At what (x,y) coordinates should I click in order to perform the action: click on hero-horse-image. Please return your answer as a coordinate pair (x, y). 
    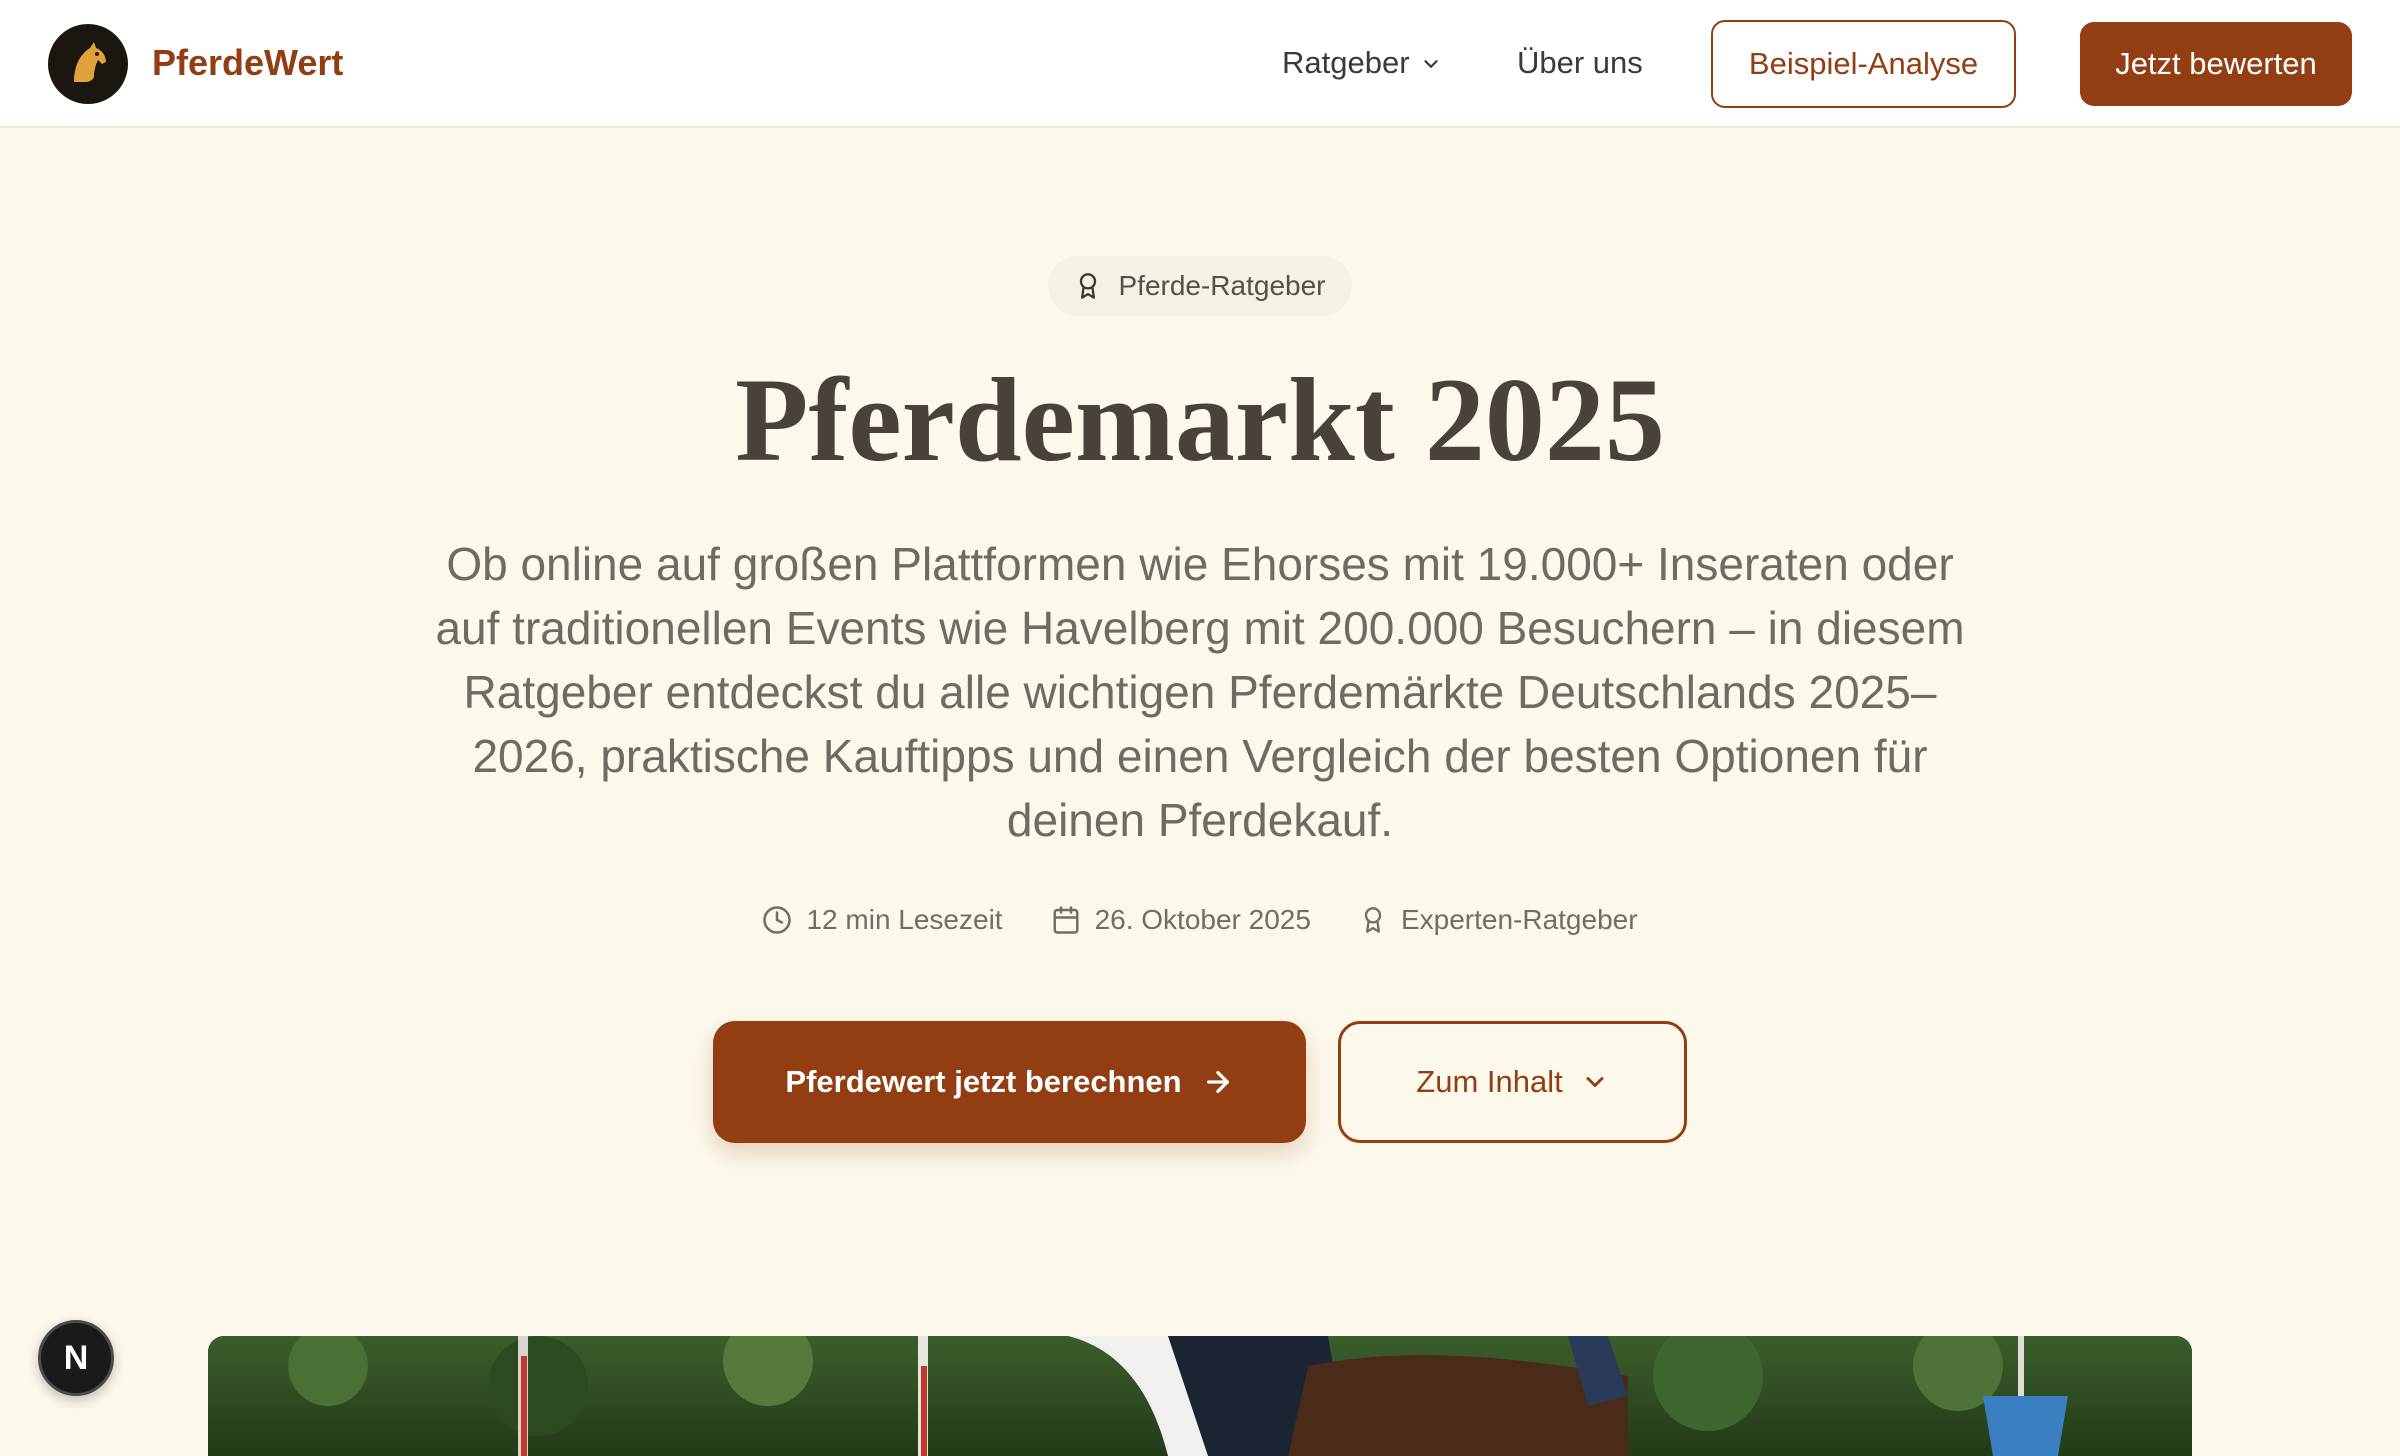
    Looking at the image, I should click on (1200, 1396).